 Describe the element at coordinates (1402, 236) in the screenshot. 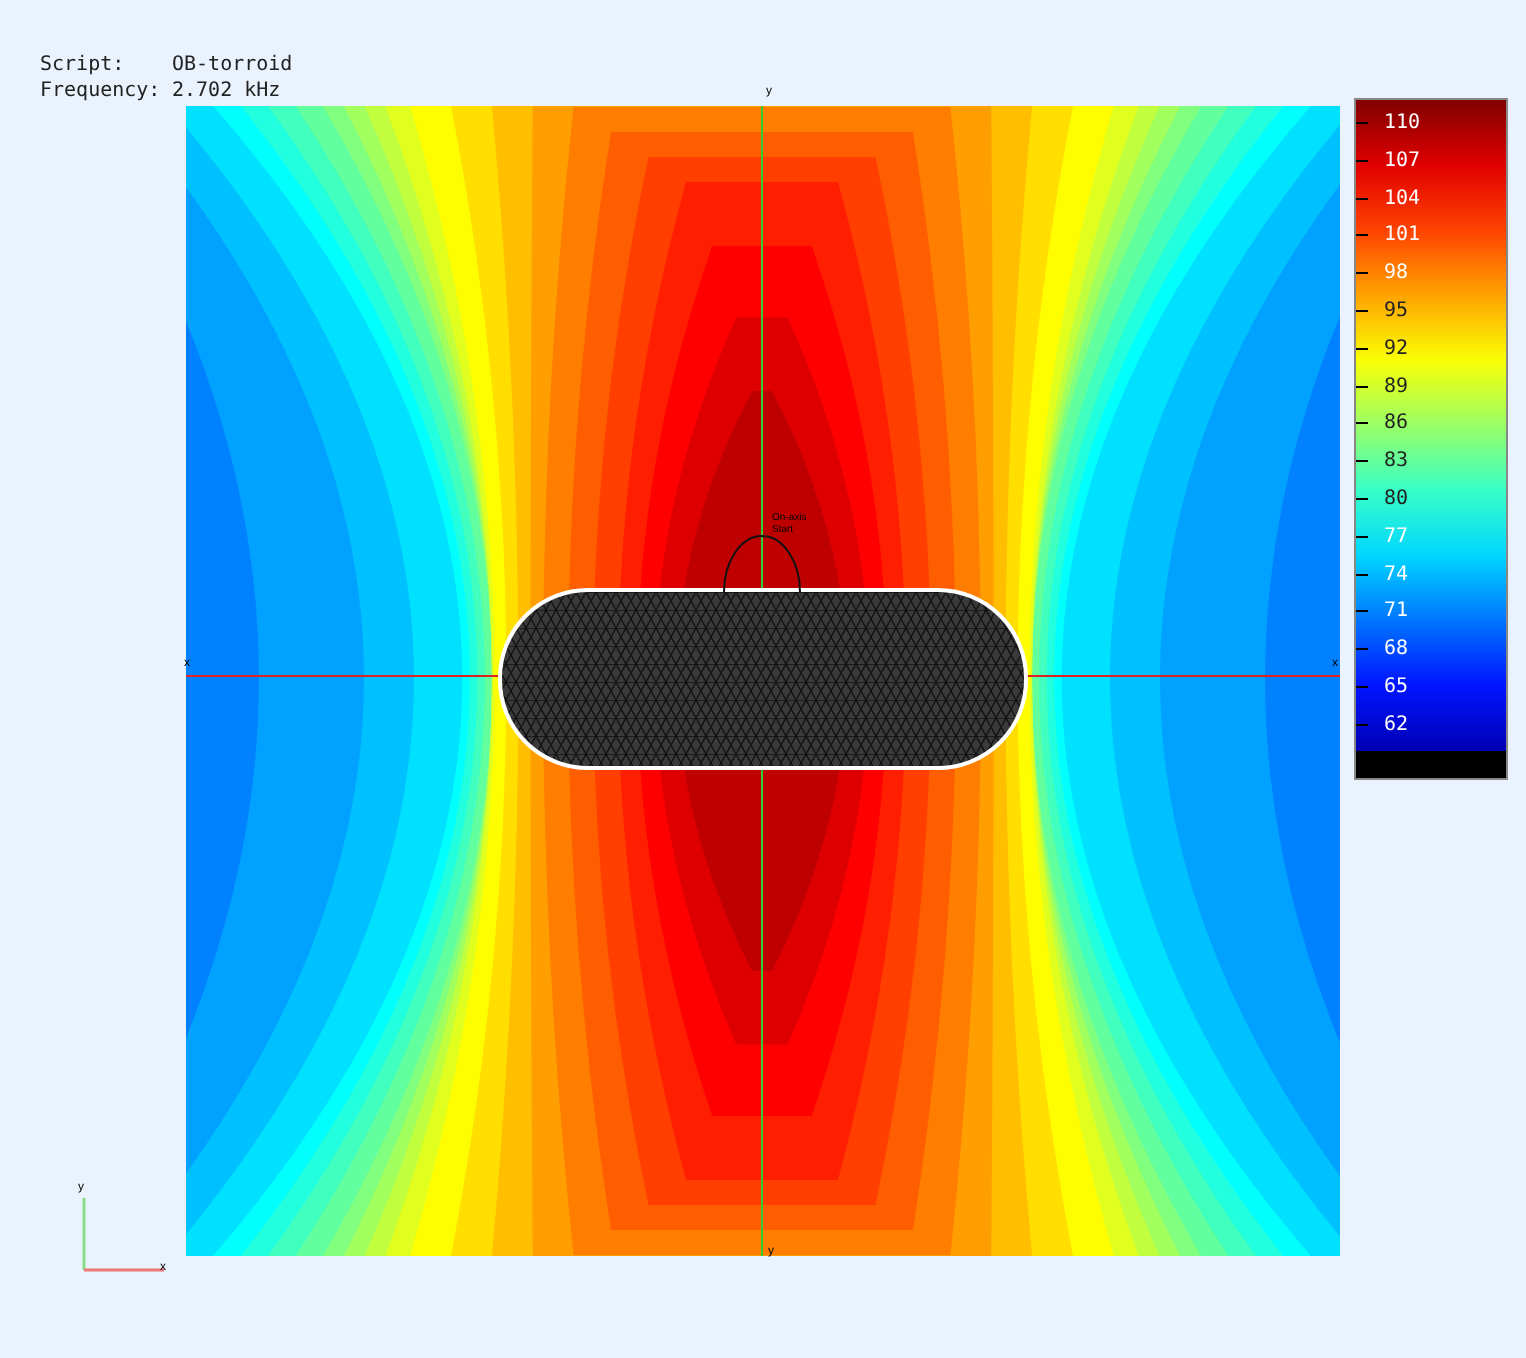

I see `scale-tick-label: 101` at that location.